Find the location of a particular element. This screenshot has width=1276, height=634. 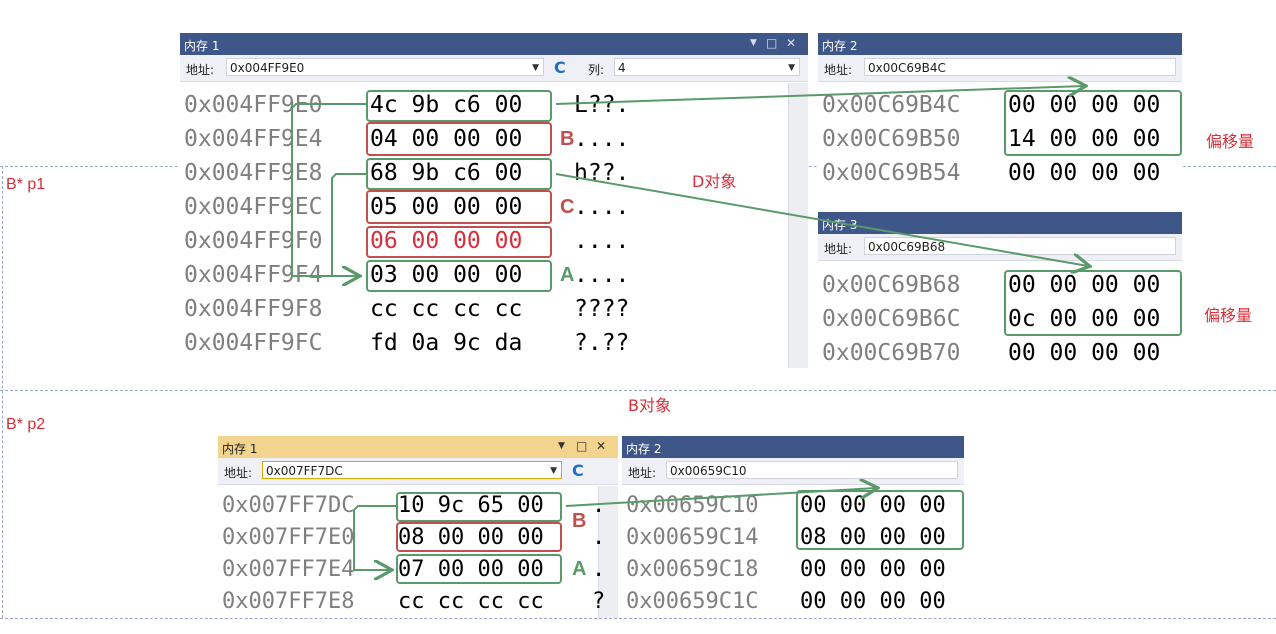

arrow-offset-b is located at coordinates (328, 189).